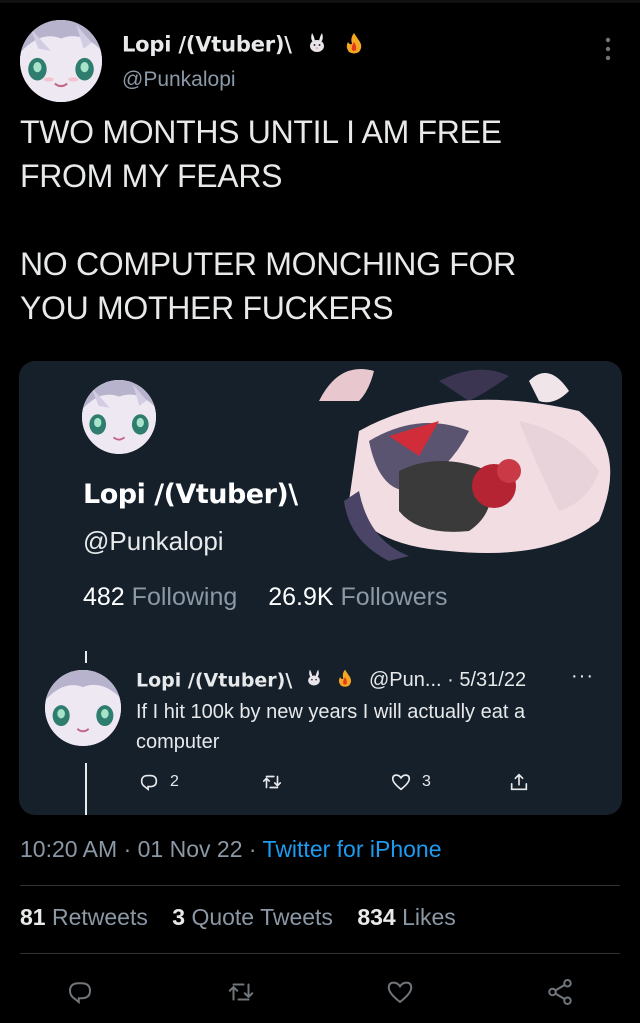 This screenshot has height=1023, width=640. I want to click on reply-actions: 2 3, so click(371, 784).